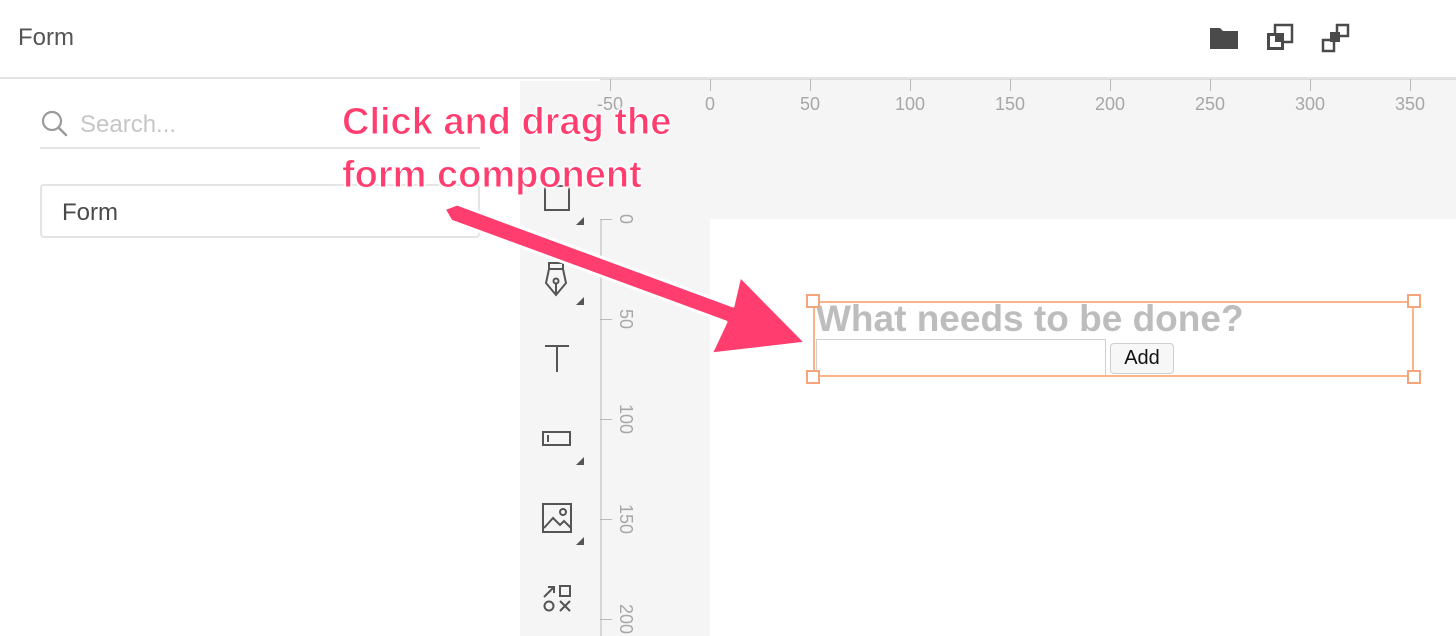 The height and width of the screenshot is (636, 1456). What do you see at coordinates (1280, 38) in the screenshot?
I see `duplicate-icon` at bounding box center [1280, 38].